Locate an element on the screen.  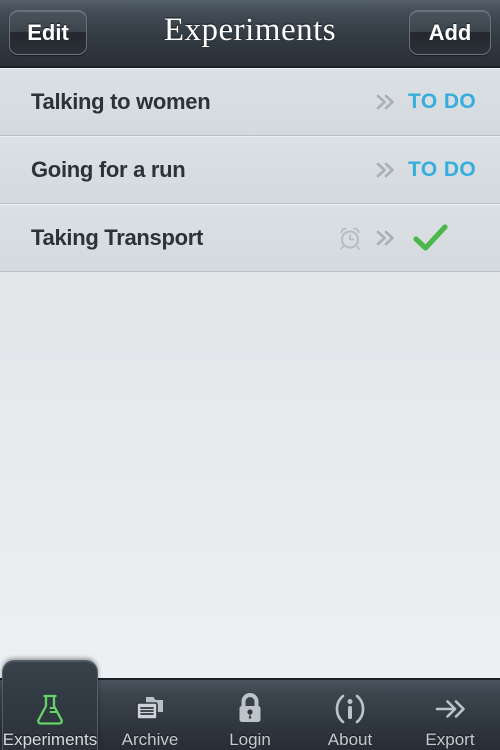
archive-icon is located at coordinates (149, 708).